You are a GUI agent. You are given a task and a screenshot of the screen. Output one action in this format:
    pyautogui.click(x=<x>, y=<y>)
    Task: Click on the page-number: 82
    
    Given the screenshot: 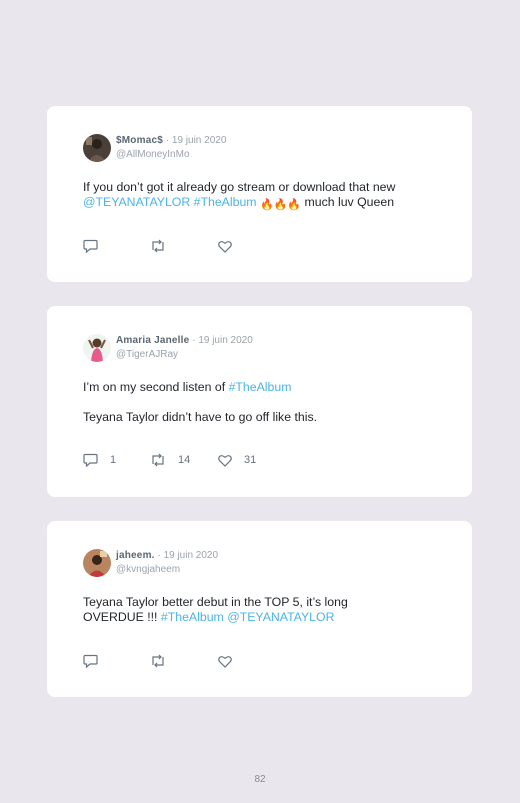 What is the action you would take?
    pyautogui.click(x=260, y=779)
    